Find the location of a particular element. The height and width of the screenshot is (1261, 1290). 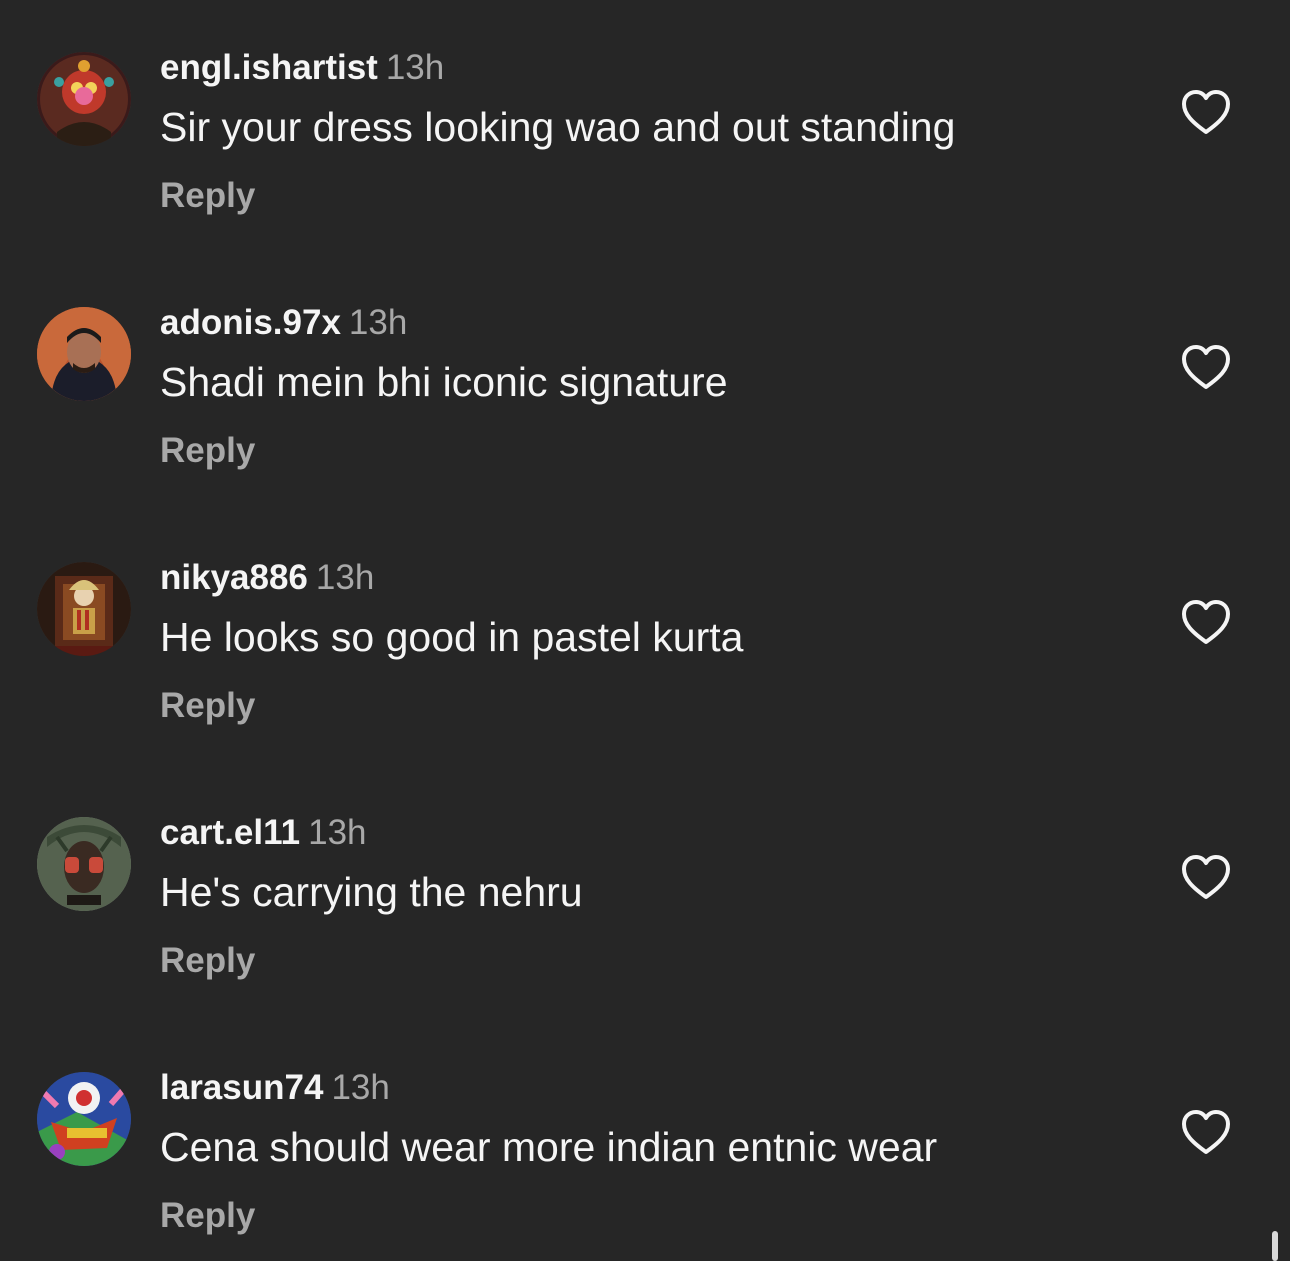

username: adonis.97x is located at coordinates (250, 322).